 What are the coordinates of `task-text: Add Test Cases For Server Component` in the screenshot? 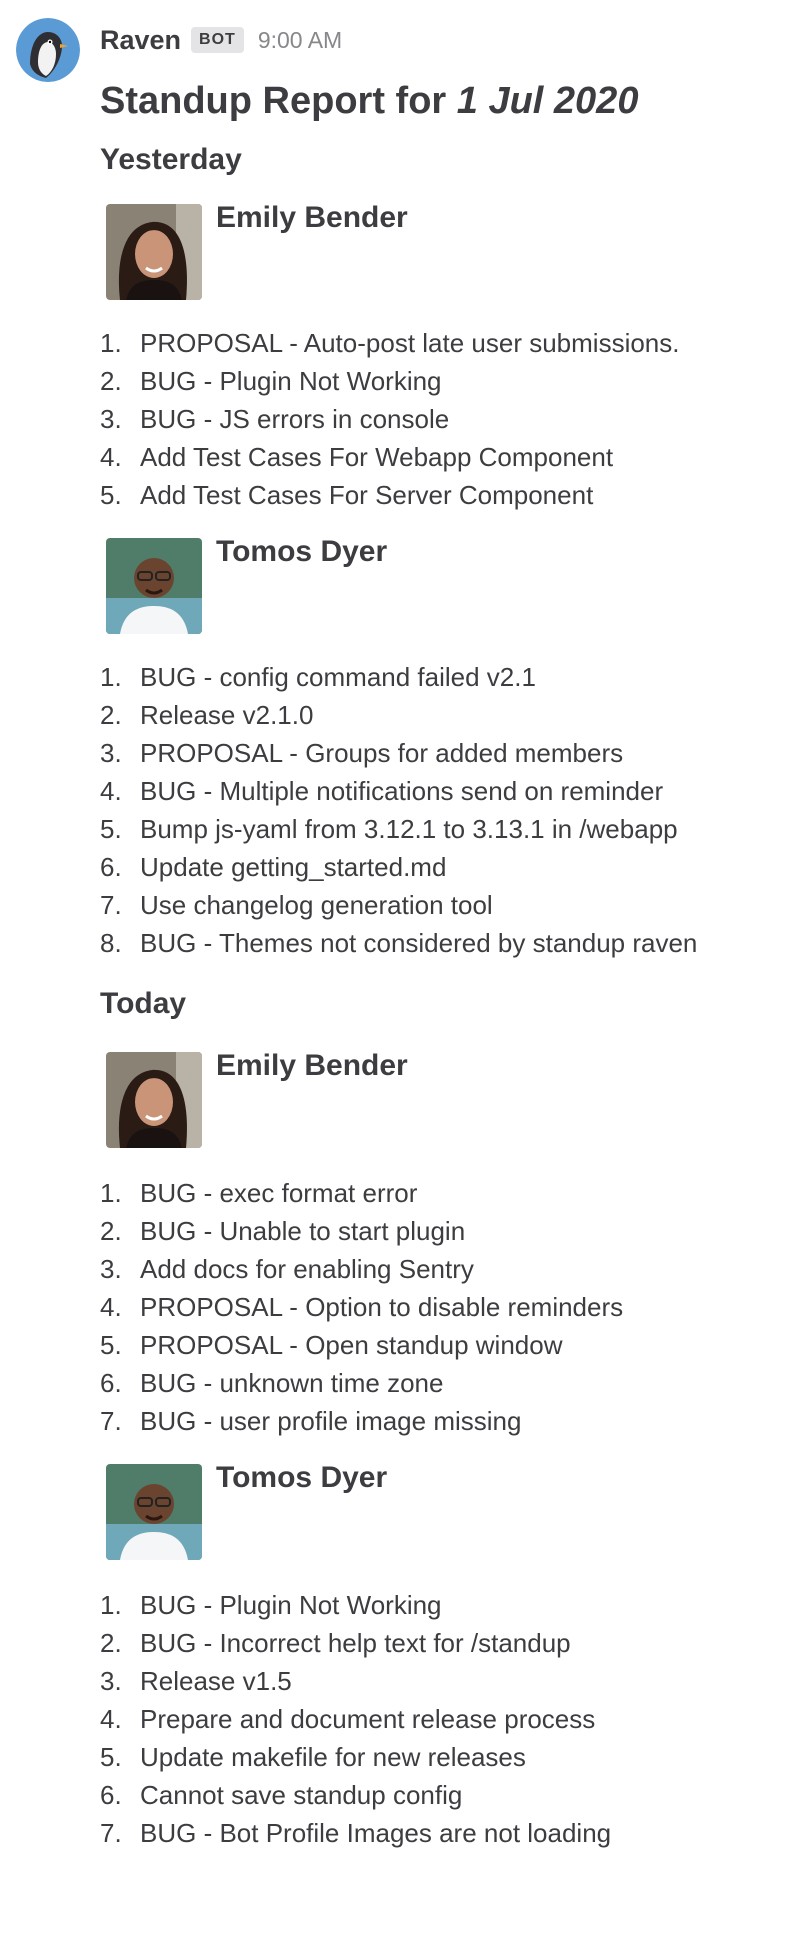 It's located at (367, 495).